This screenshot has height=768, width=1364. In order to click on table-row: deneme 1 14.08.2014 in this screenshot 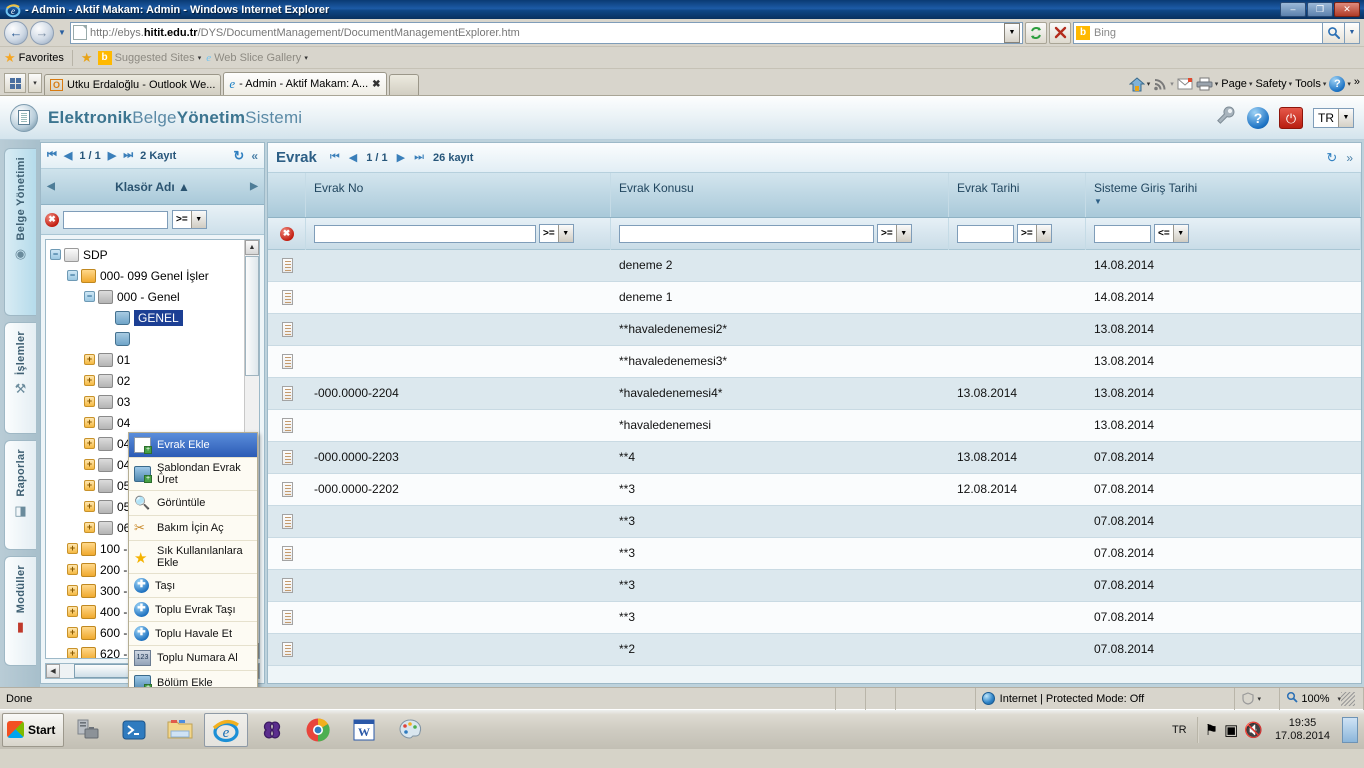, I will do `click(814, 298)`.